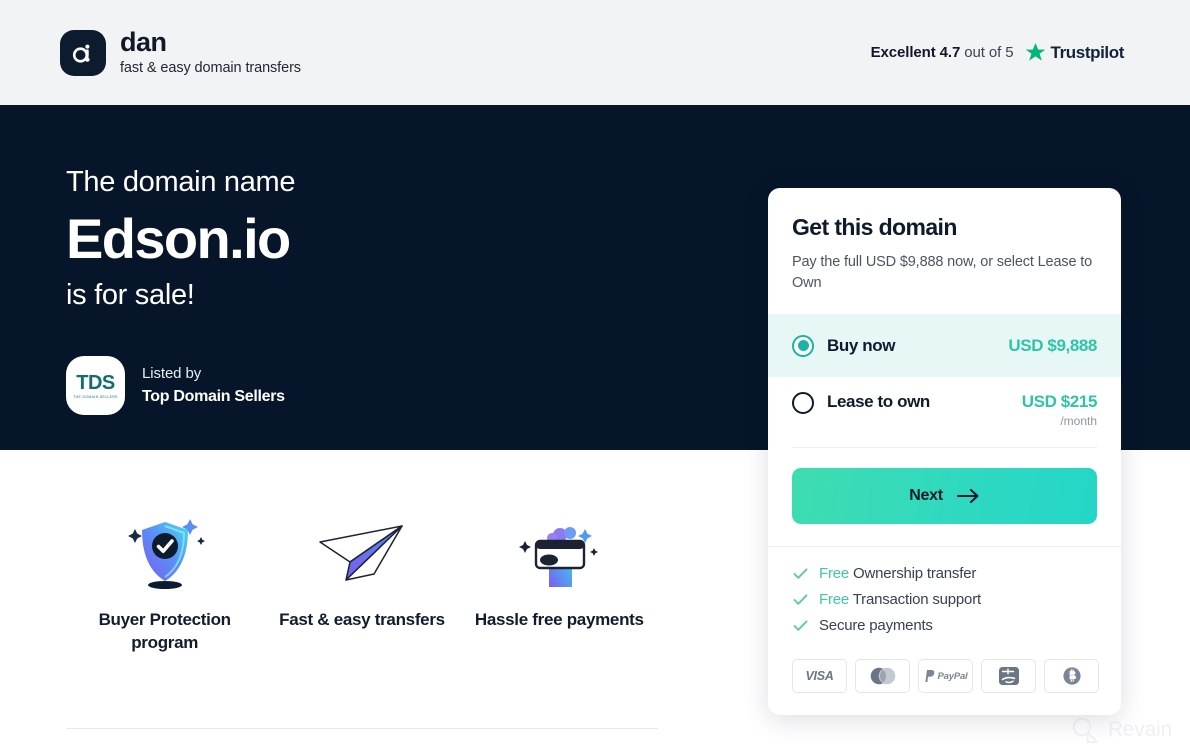 Image resolution: width=1190 pixels, height=753 pixels. Describe the element at coordinates (967, 496) in the screenshot. I see `arrow-right-icon` at that location.